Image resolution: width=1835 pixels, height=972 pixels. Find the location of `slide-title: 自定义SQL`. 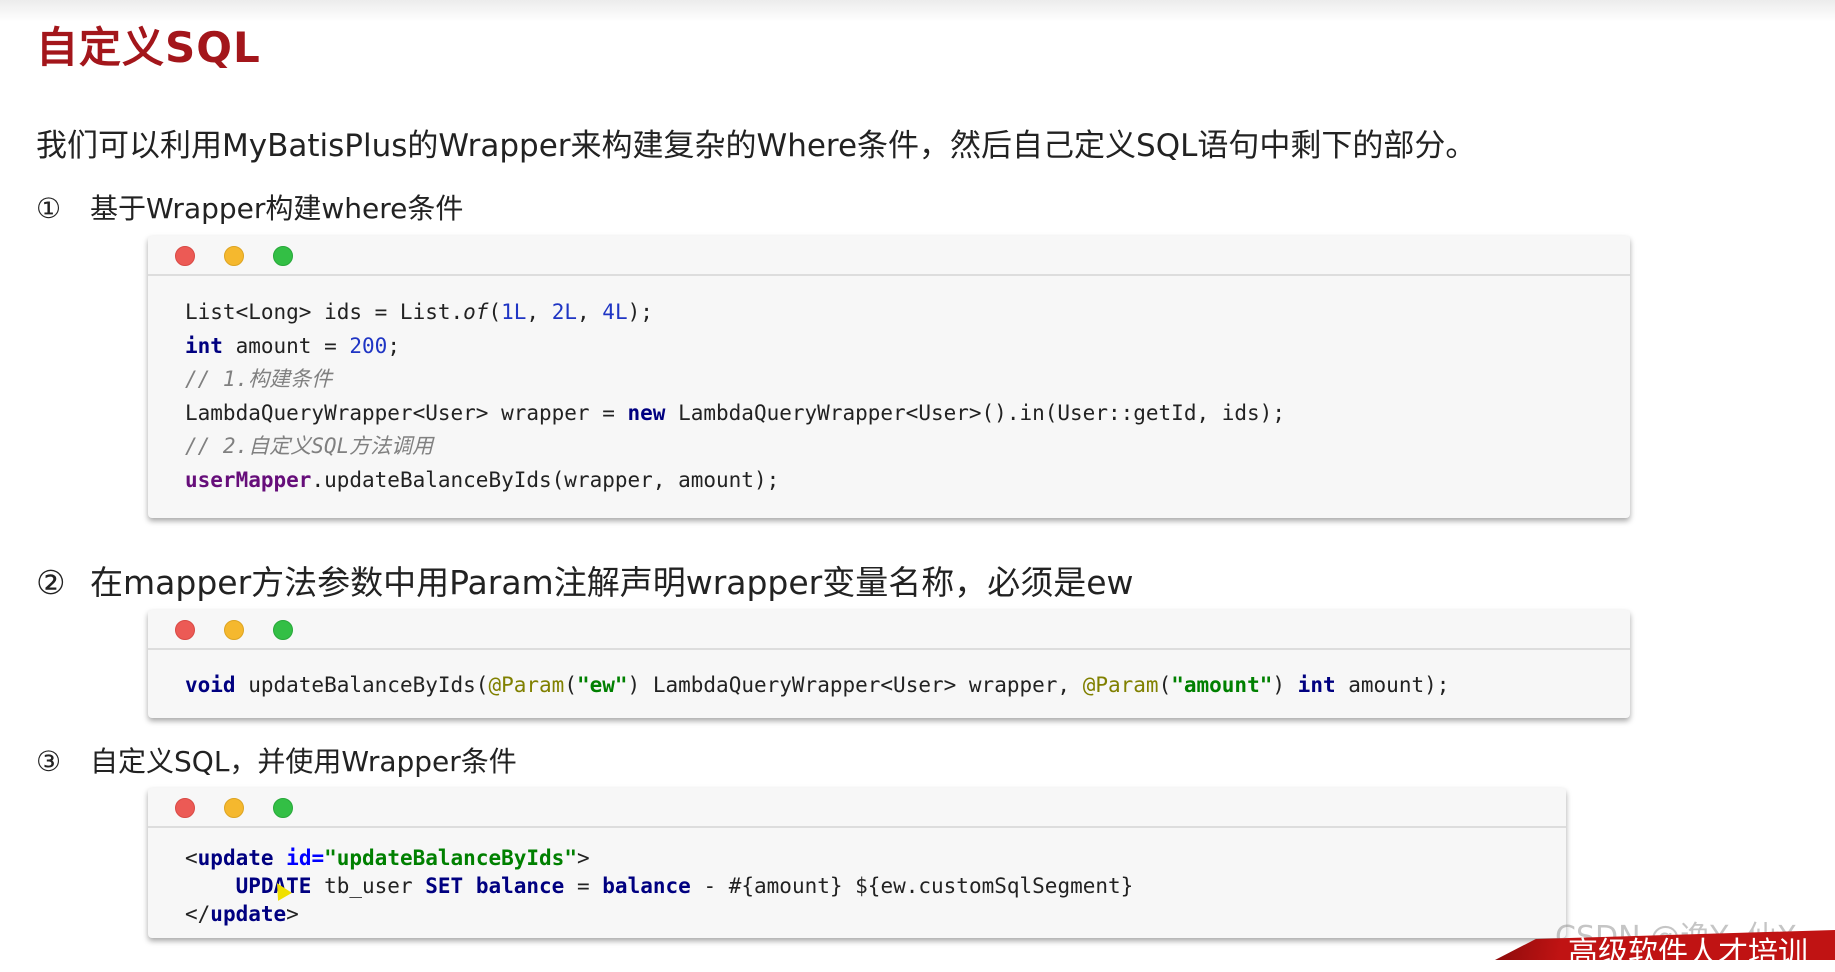

slide-title: 自定义SQL is located at coordinates (148, 47).